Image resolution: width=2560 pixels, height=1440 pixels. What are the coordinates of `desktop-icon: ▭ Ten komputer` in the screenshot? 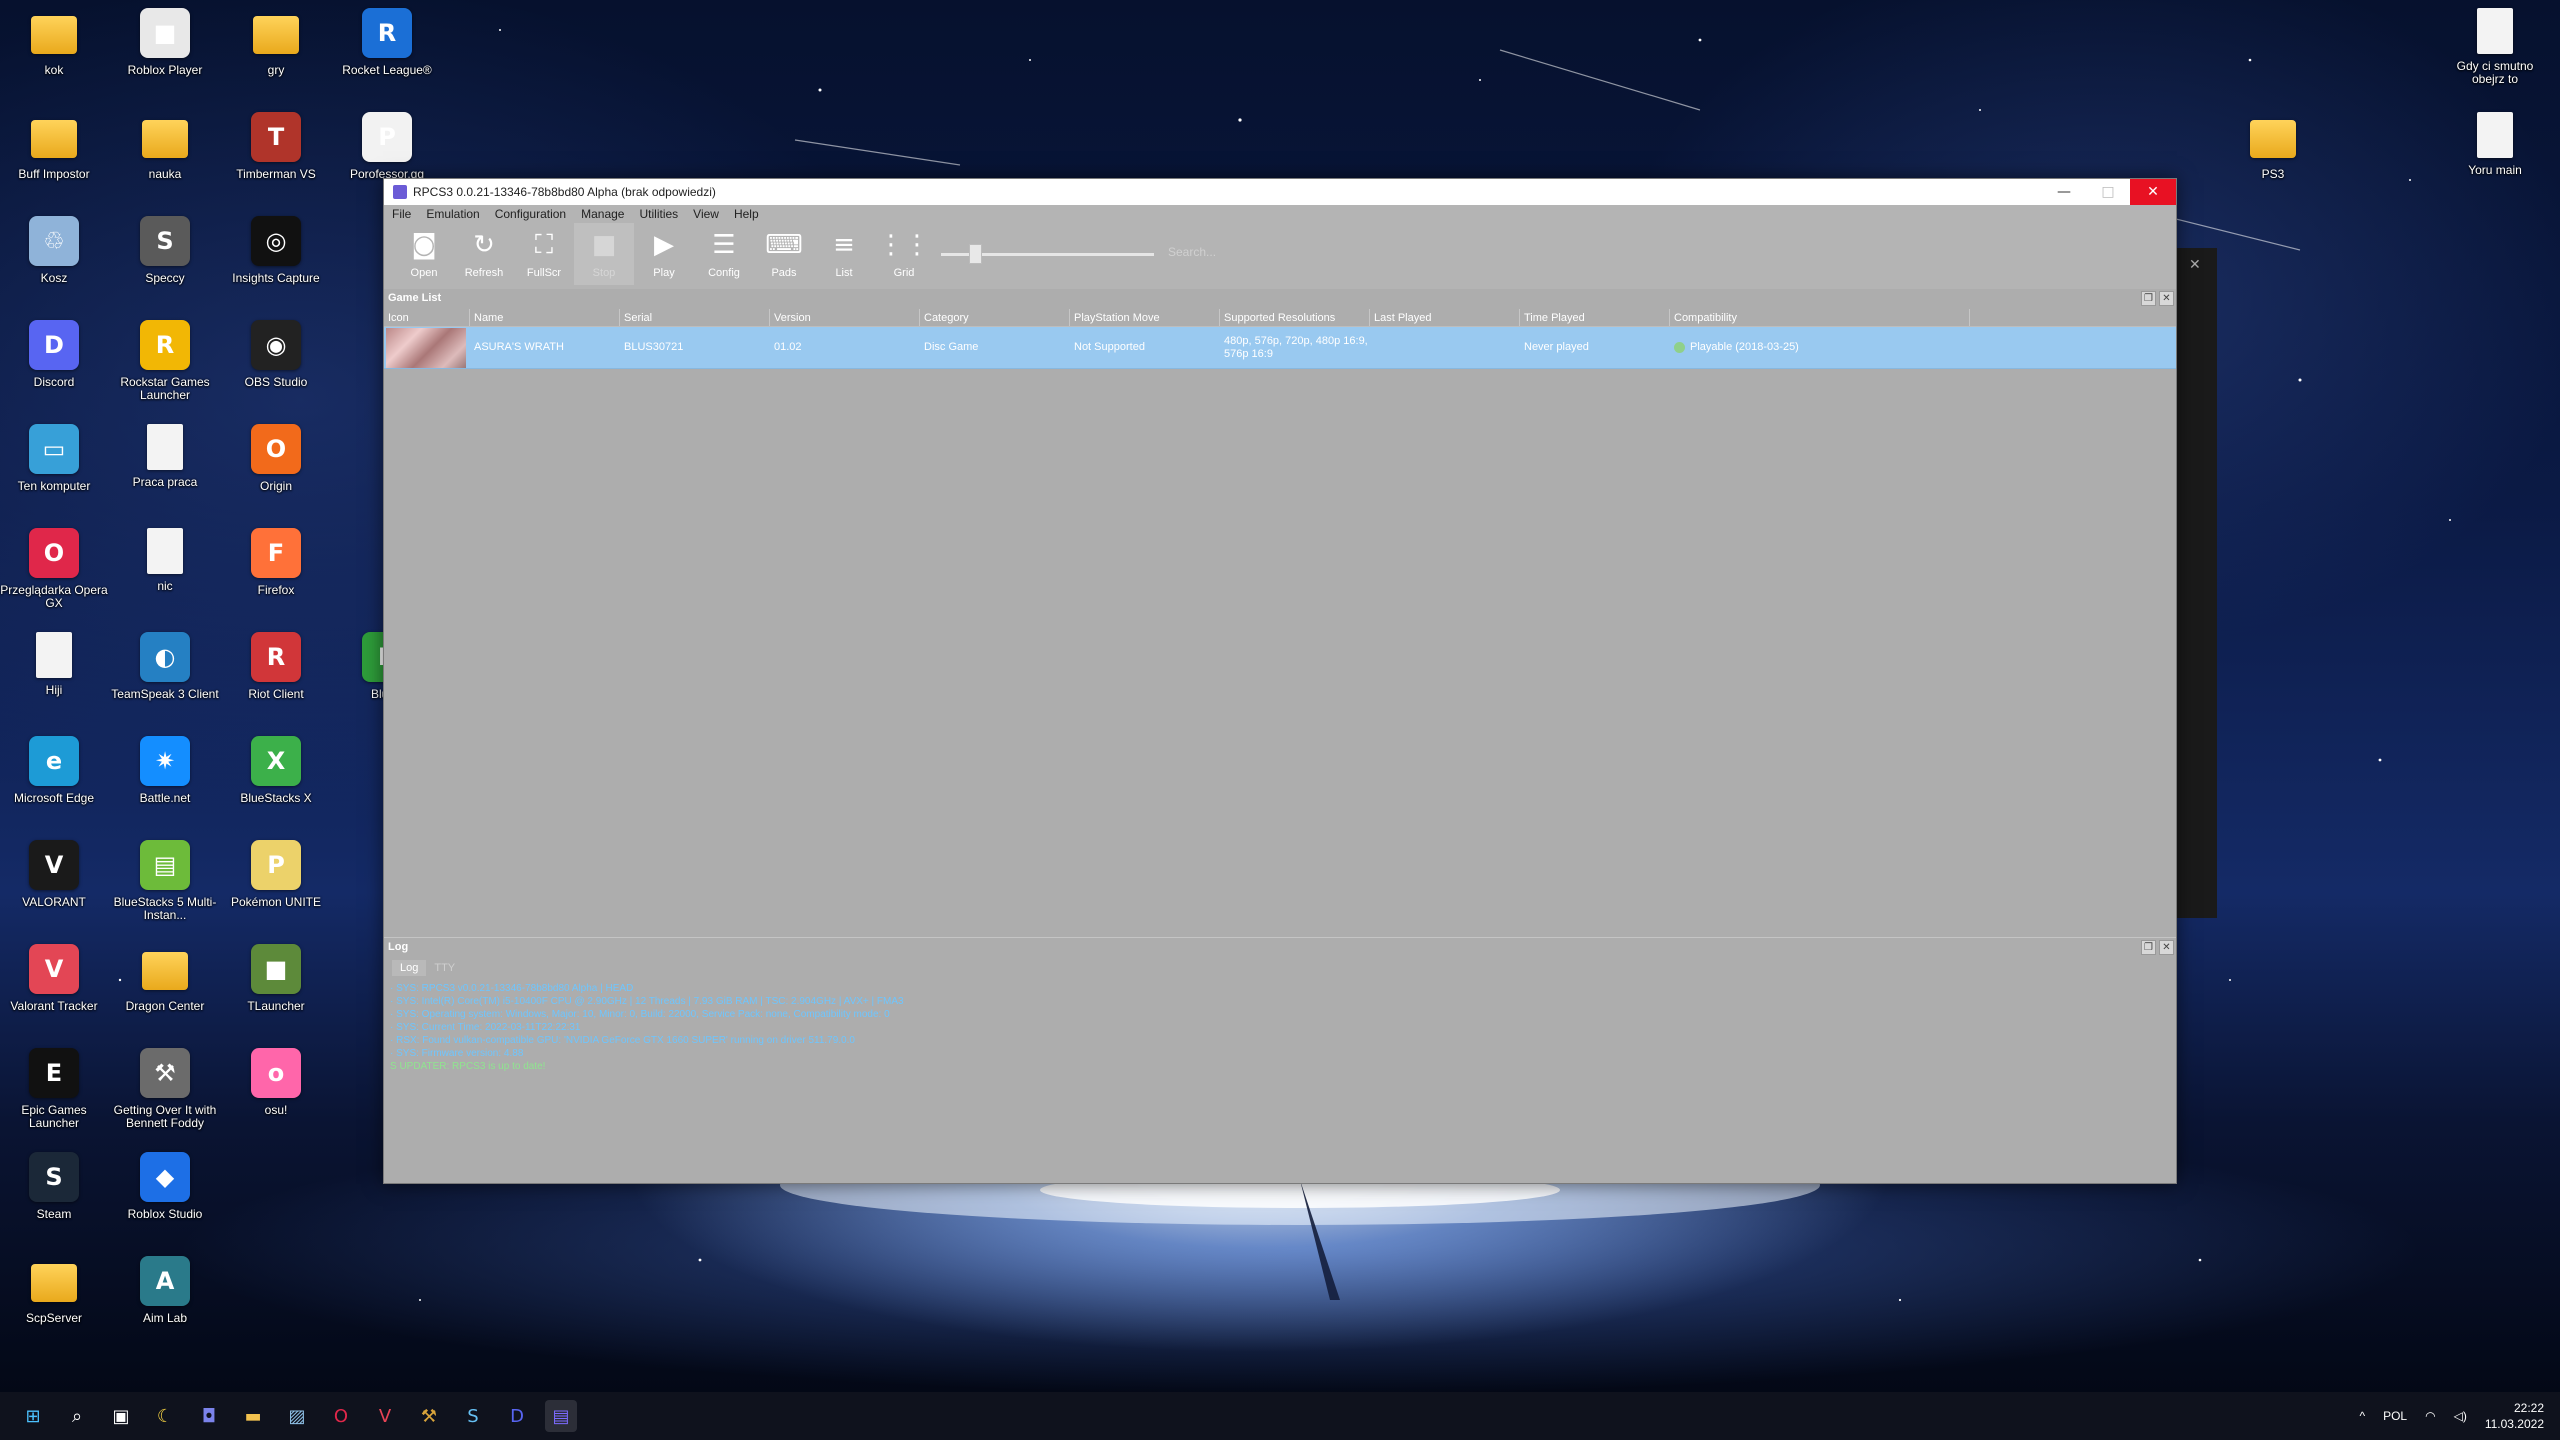 It's located at (54, 474).